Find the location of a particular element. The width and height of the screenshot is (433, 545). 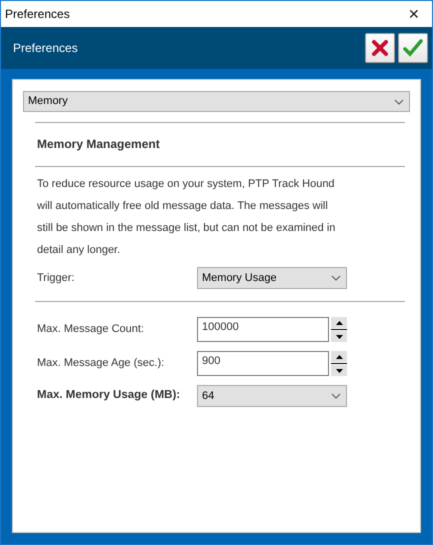

field-label: Max. Message Age (sec.): is located at coordinates (101, 364).